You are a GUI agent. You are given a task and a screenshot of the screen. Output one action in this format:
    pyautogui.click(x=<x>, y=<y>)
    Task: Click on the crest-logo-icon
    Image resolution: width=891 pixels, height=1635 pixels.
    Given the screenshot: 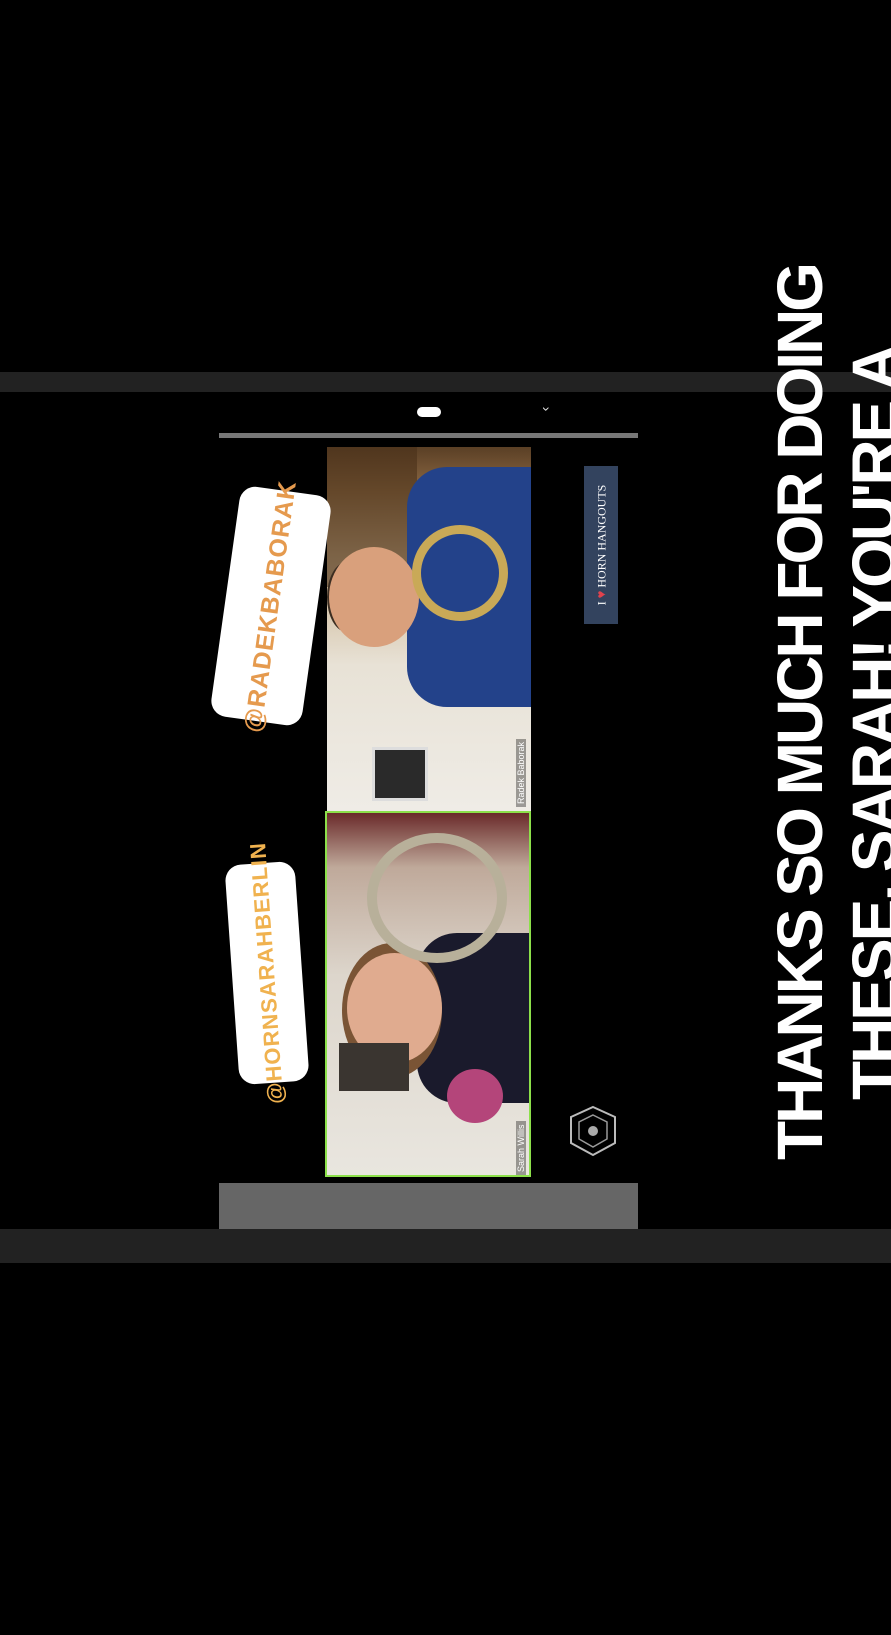 What is the action you would take?
    pyautogui.click(x=593, y=1131)
    